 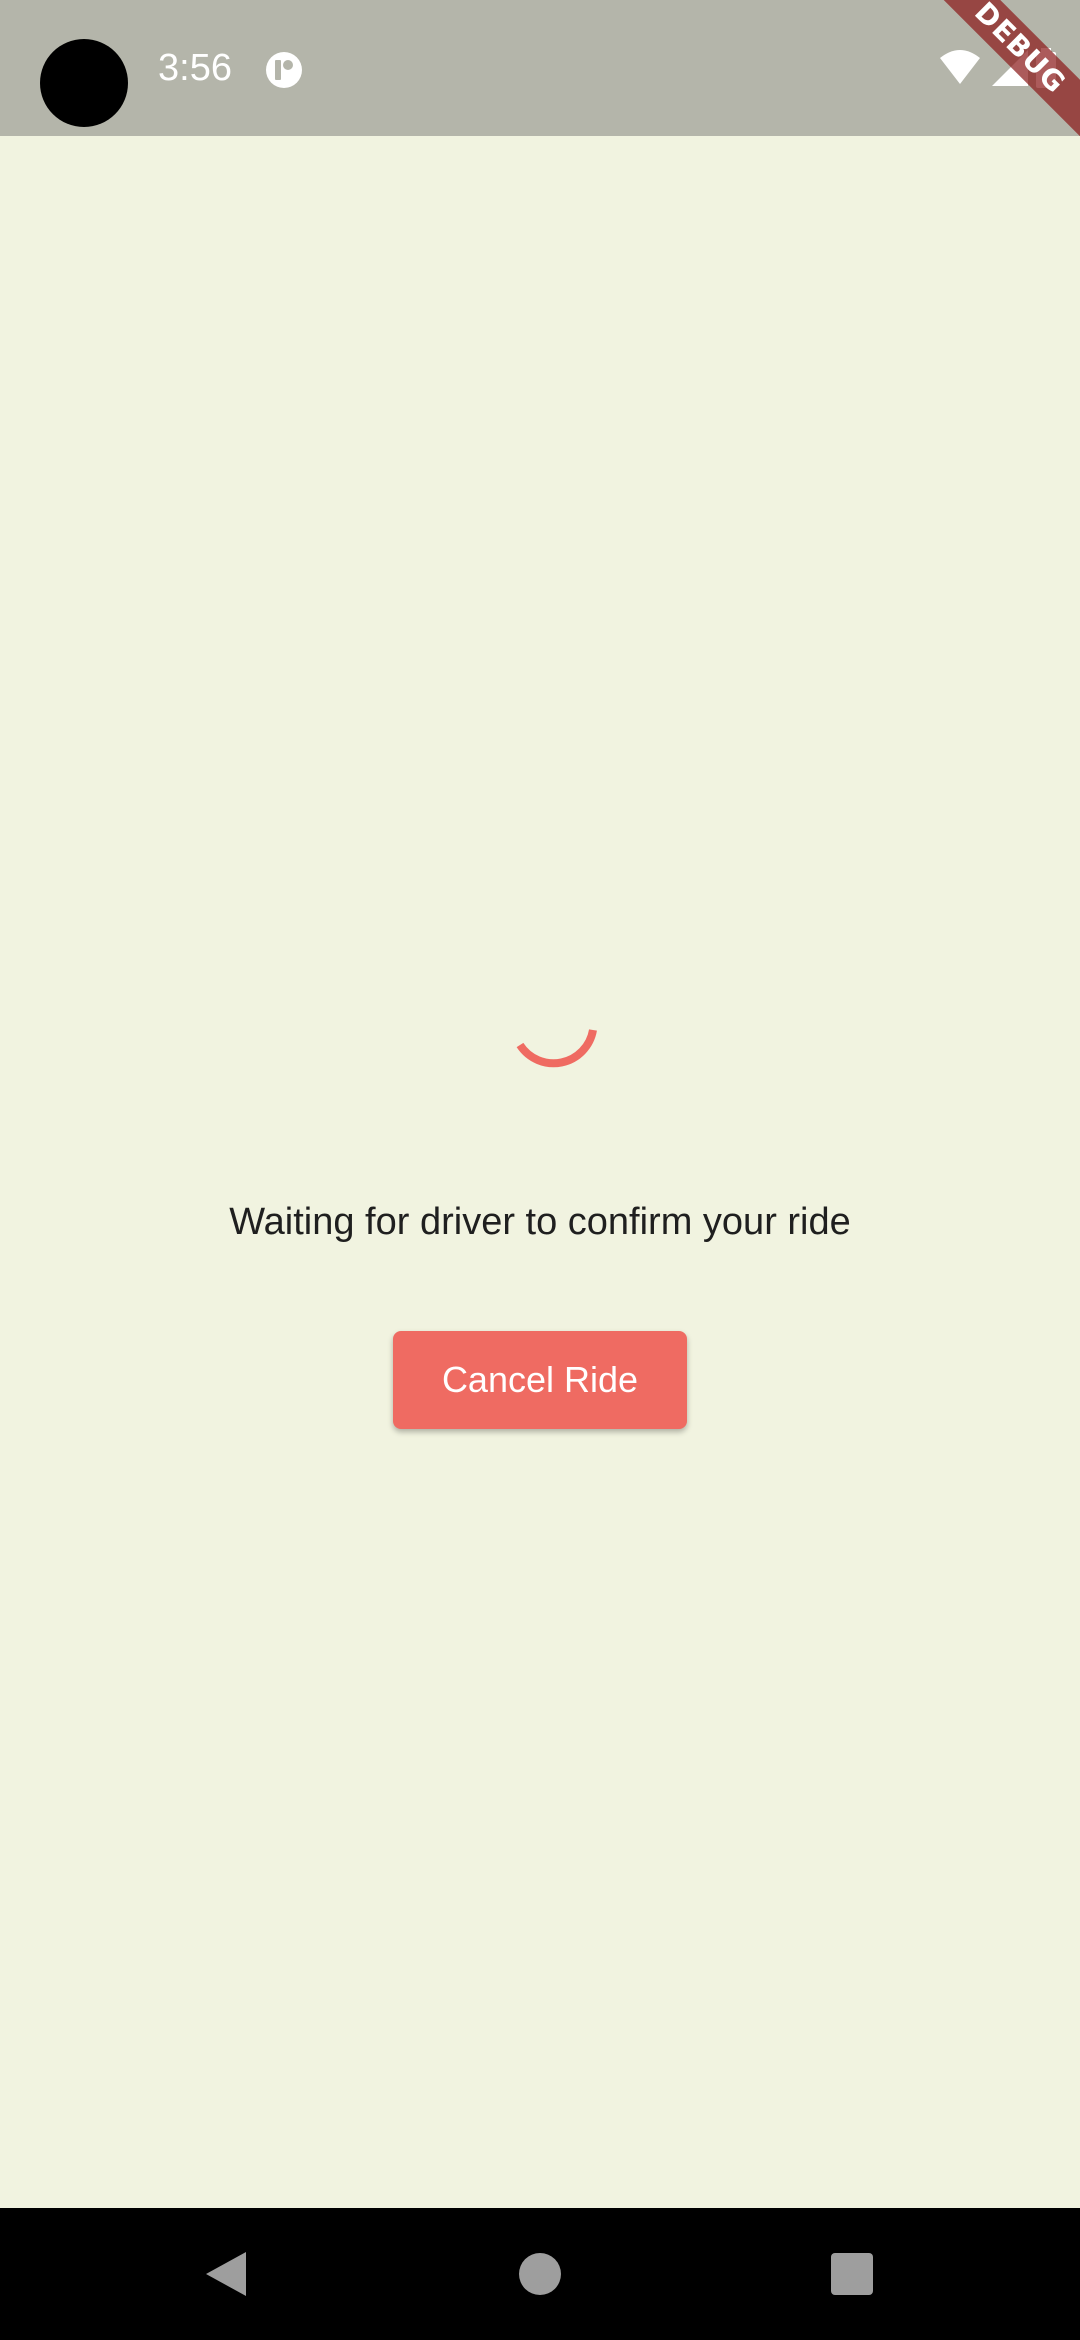 I want to click on spinner-icon, so click(x=556, y=1048).